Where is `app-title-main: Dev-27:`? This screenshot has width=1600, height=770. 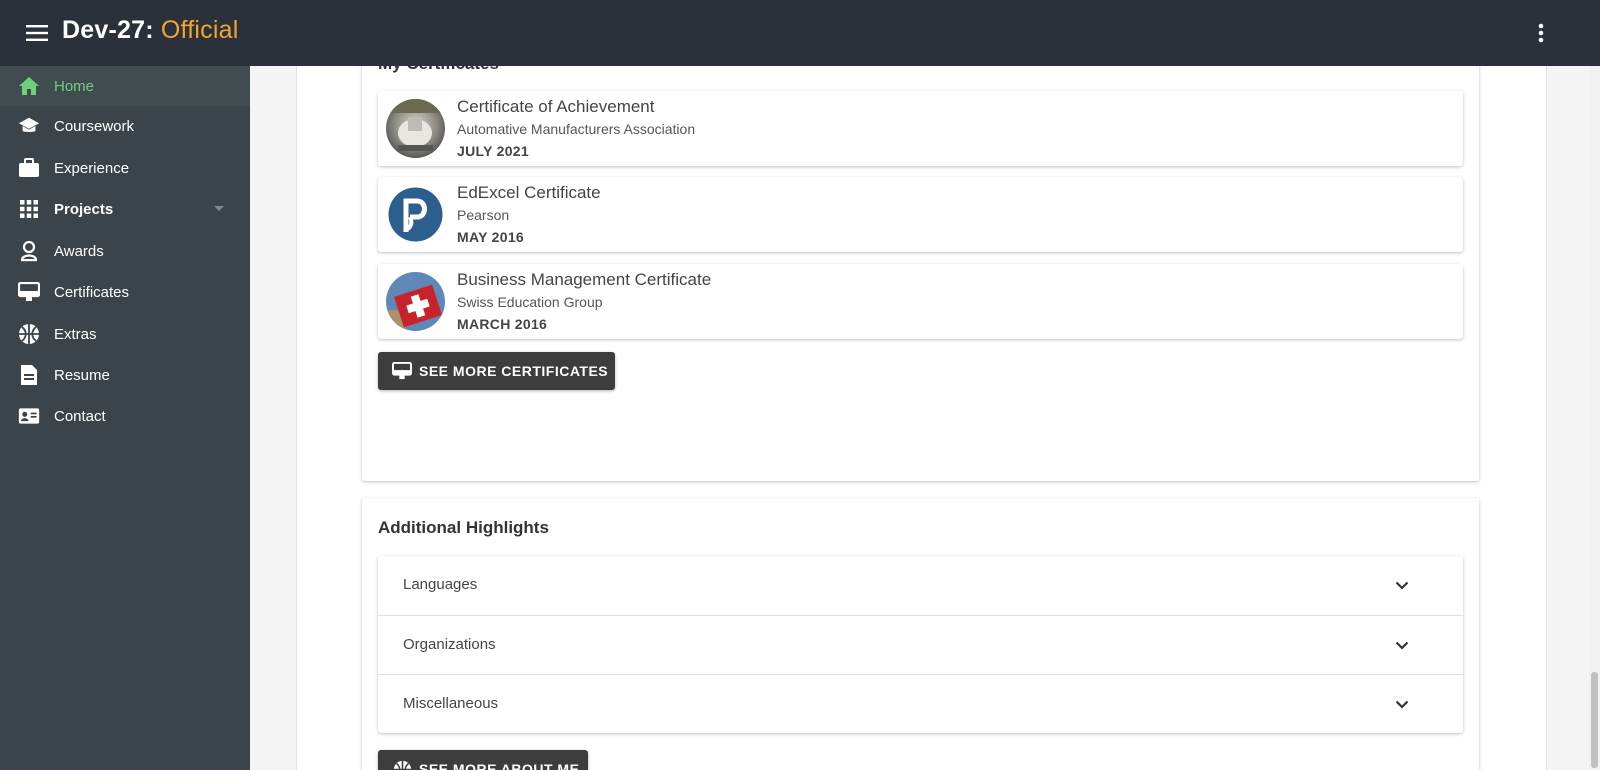 app-title-main: Dev-27: is located at coordinates (108, 30).